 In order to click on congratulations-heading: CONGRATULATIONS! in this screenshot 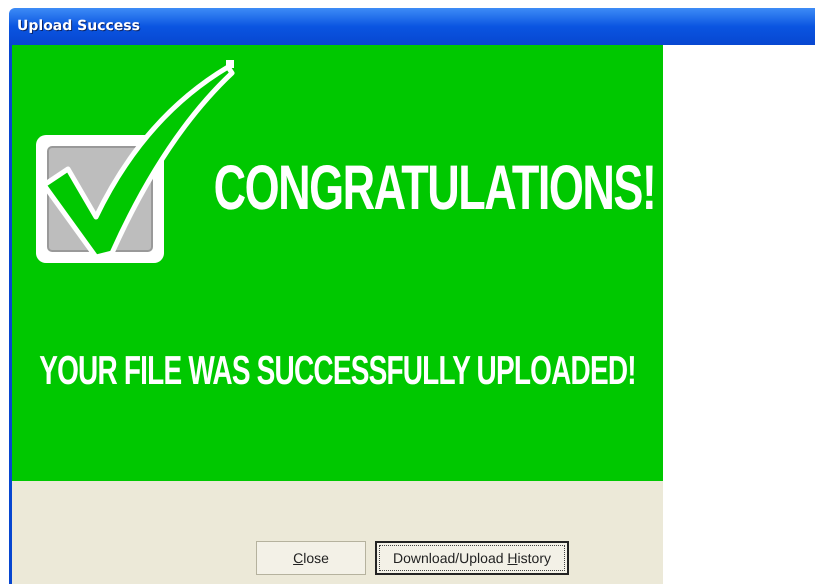, I will do `click(435, 187)`.